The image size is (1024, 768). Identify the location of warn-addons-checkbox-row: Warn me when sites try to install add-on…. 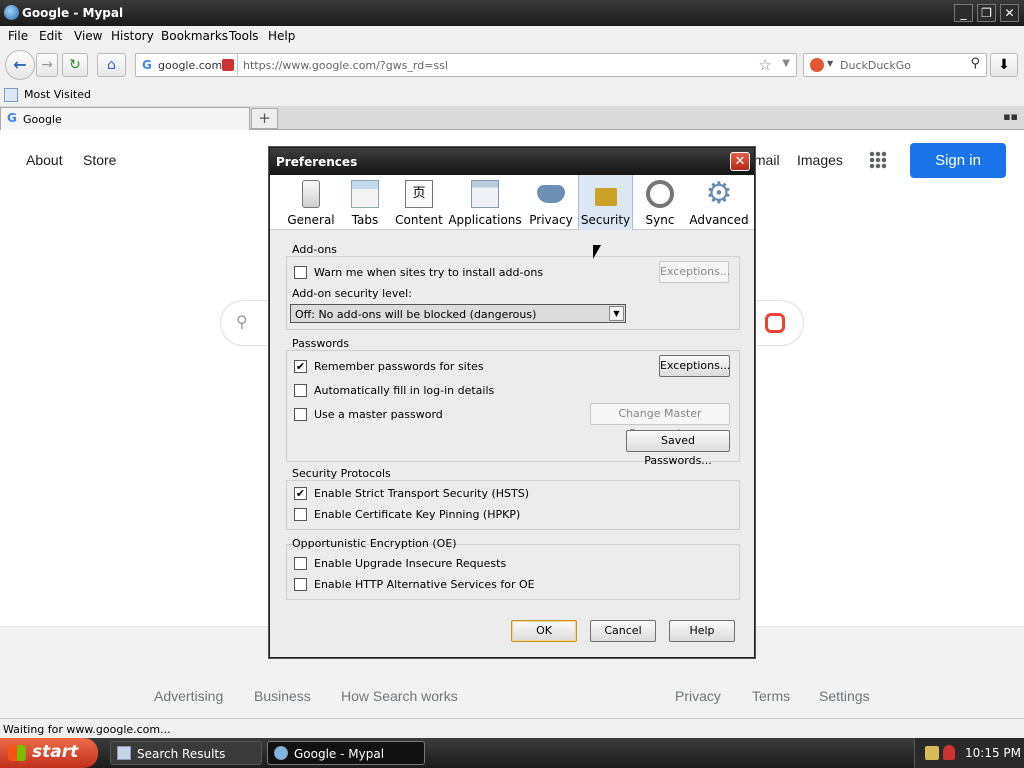
(454, 272).